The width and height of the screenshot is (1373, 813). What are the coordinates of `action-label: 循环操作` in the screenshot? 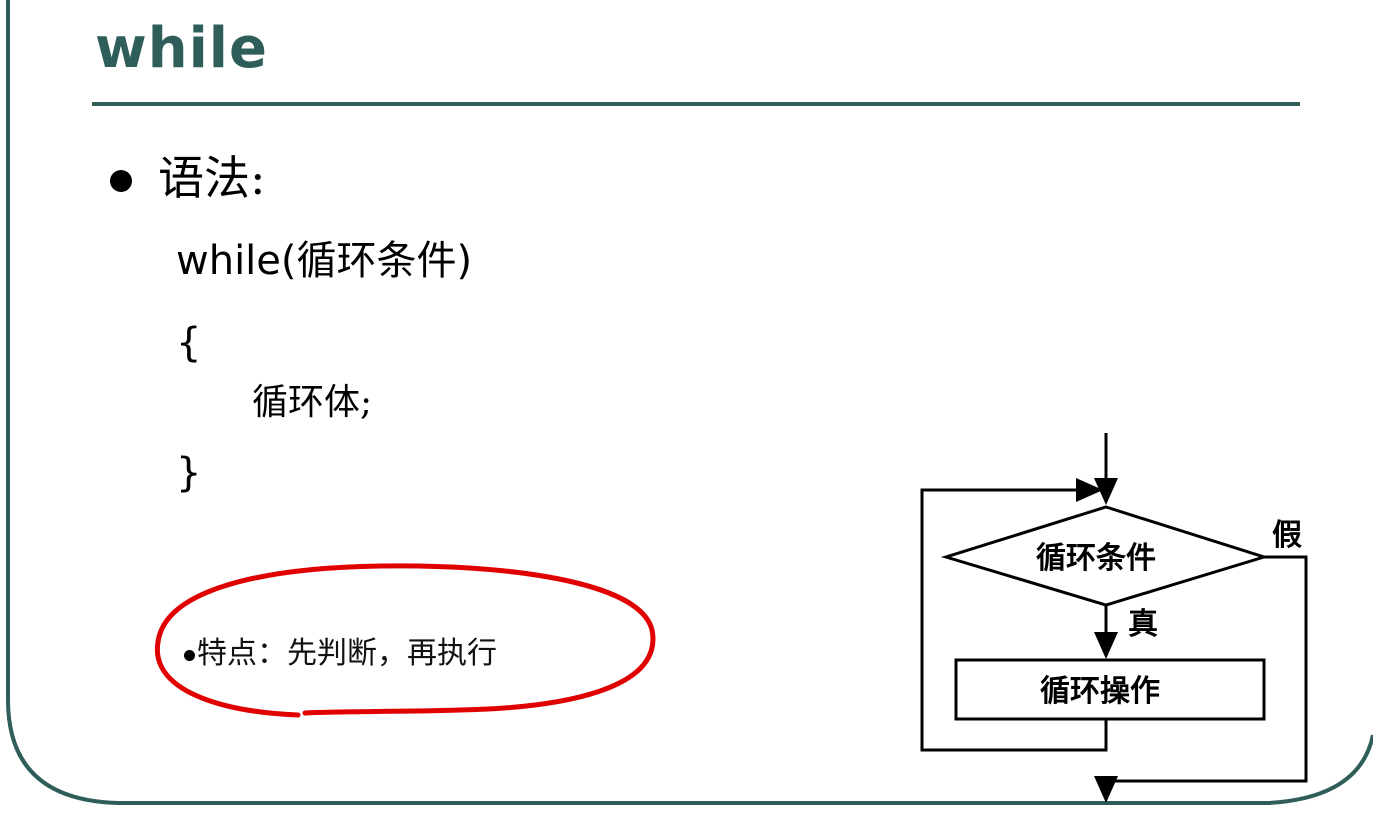 It's located at (1100, 691).